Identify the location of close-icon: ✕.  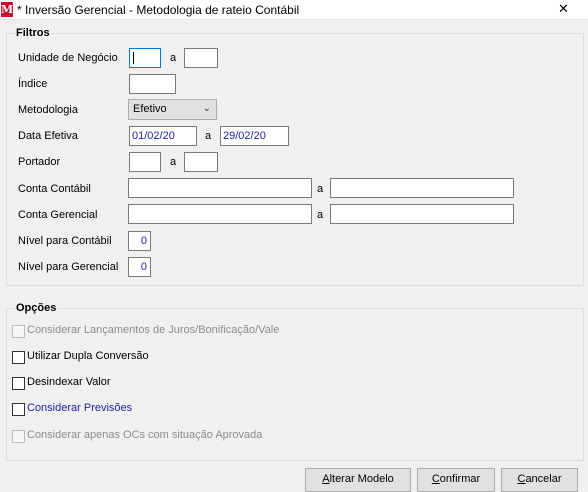
(563, 9).